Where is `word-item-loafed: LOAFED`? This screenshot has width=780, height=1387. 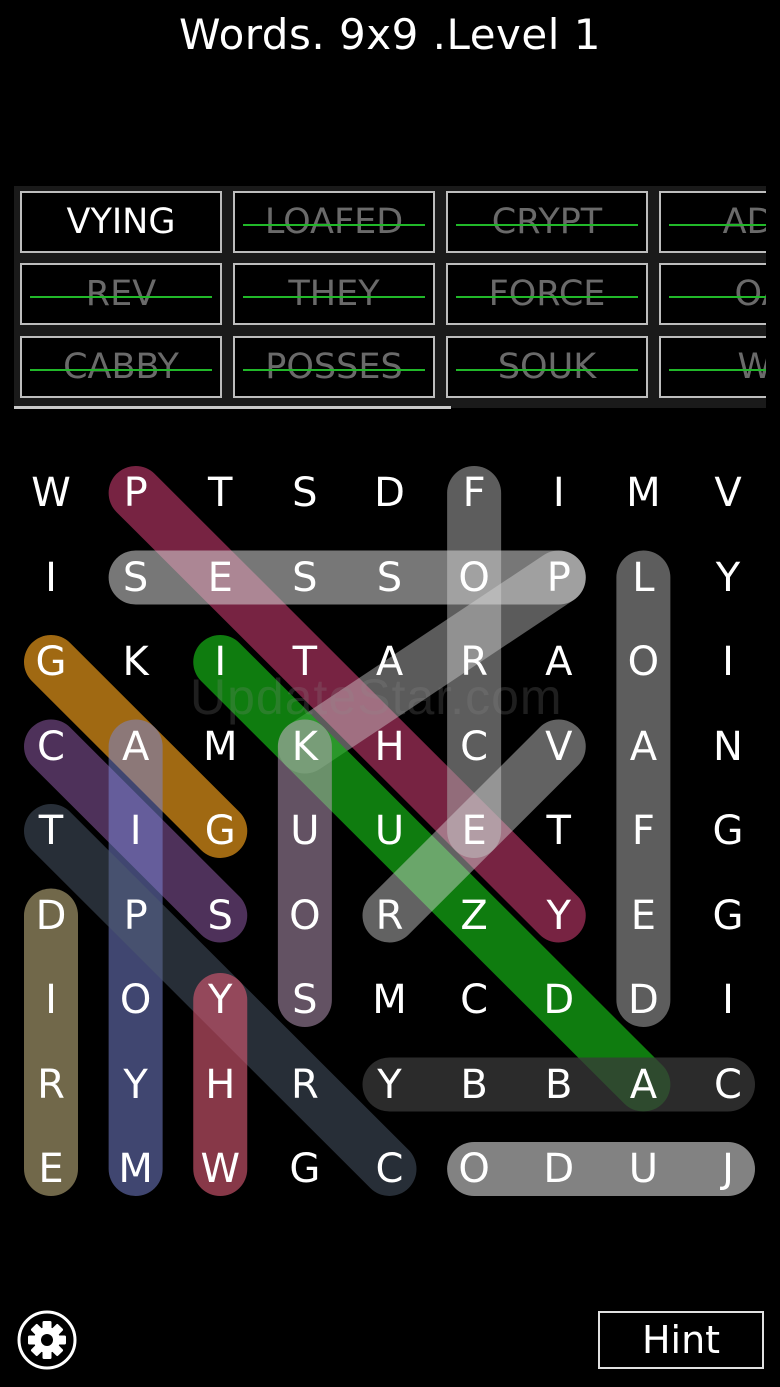 word-item-loafed: LOAFED is located at coordinates (334, 222).